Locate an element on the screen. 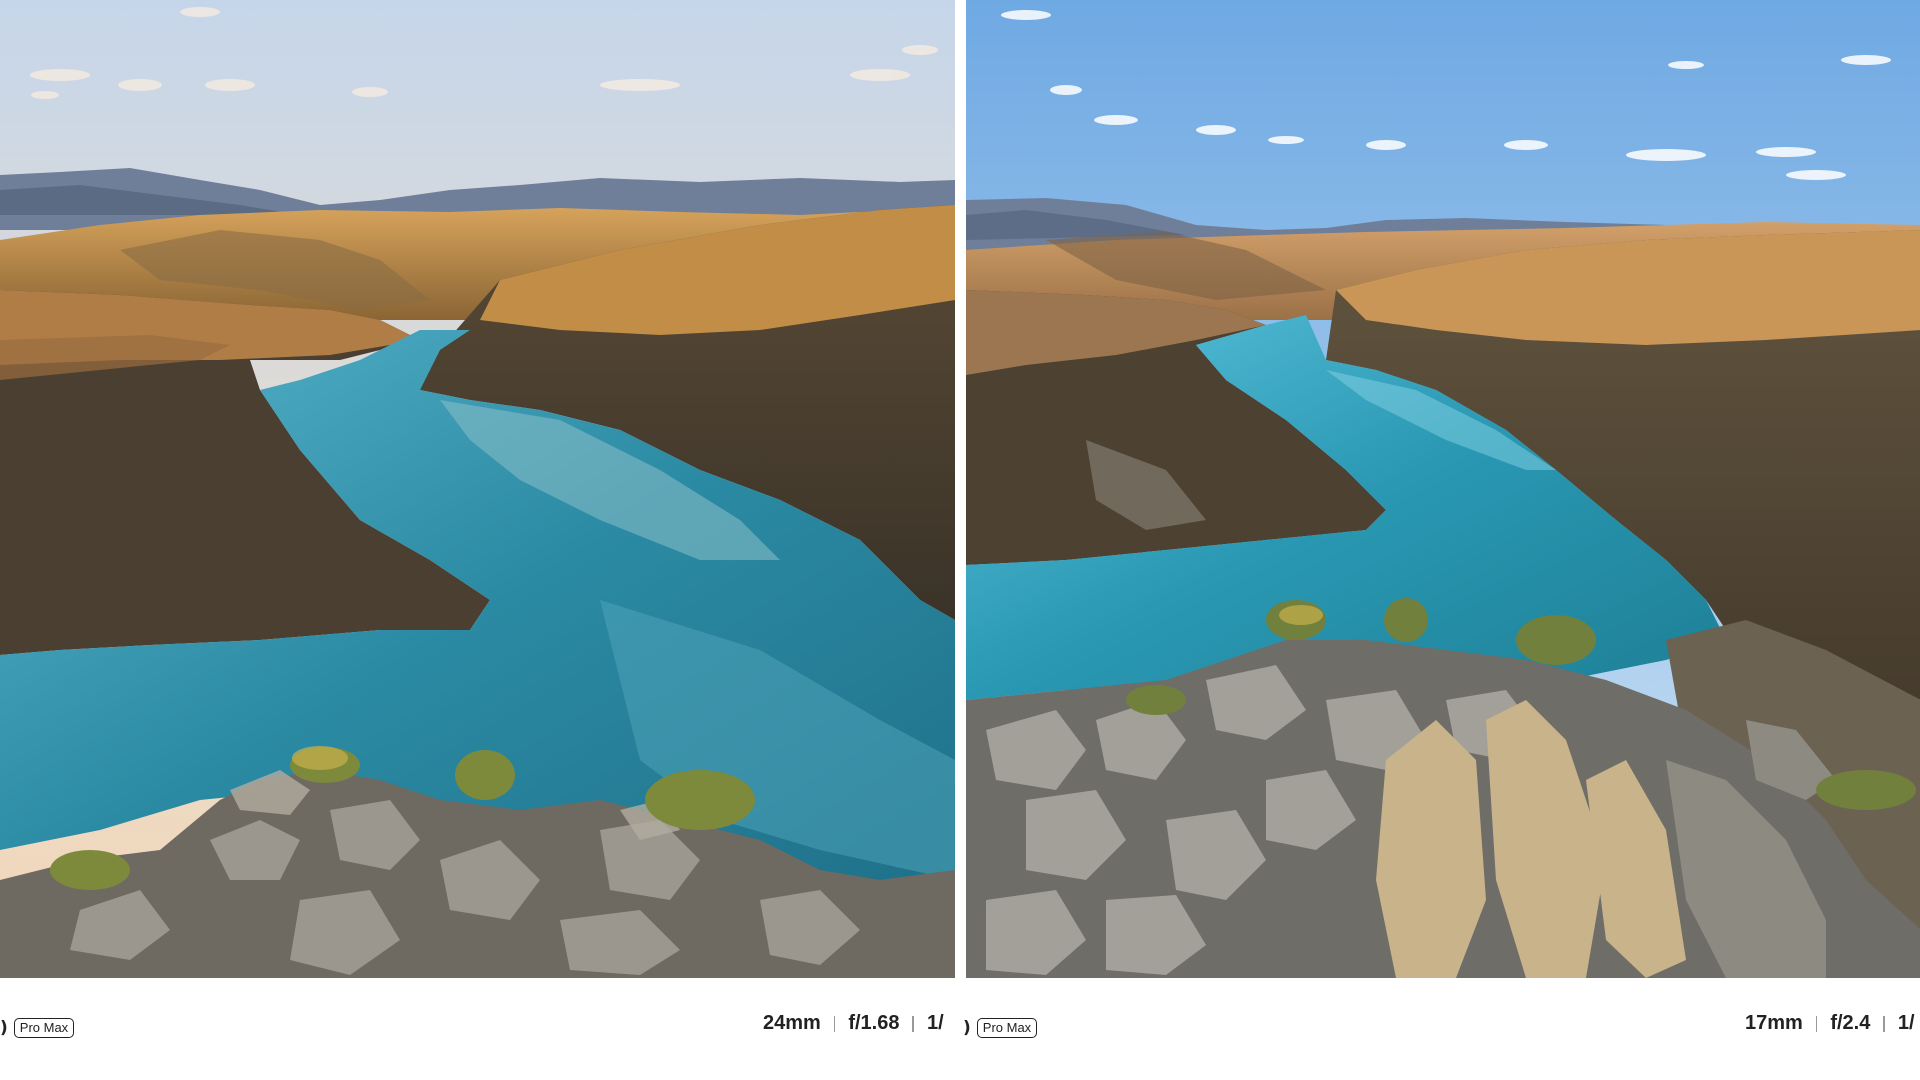  right-aperture: f/2.4 is located at coordinates (1850, 1023).